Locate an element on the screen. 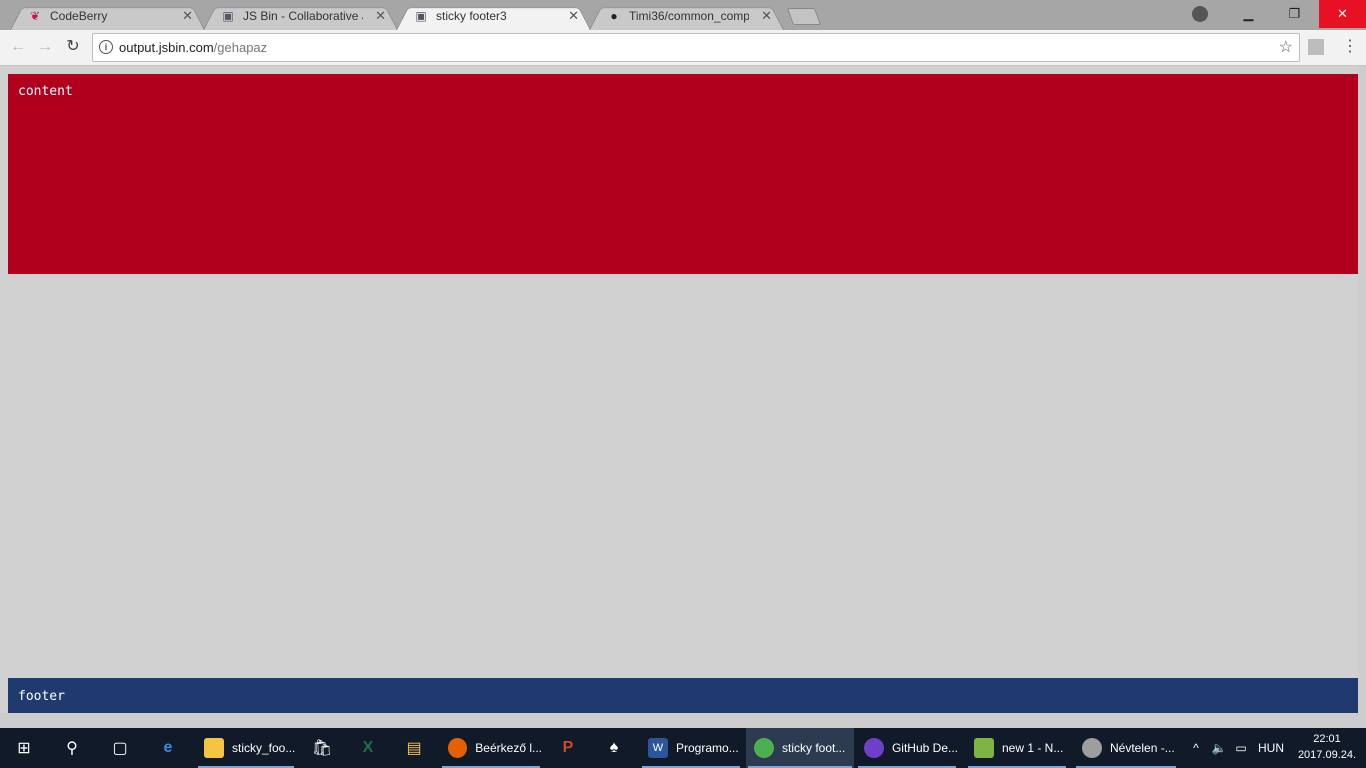  notepadpp-icon is located at coordinates (984, 748).